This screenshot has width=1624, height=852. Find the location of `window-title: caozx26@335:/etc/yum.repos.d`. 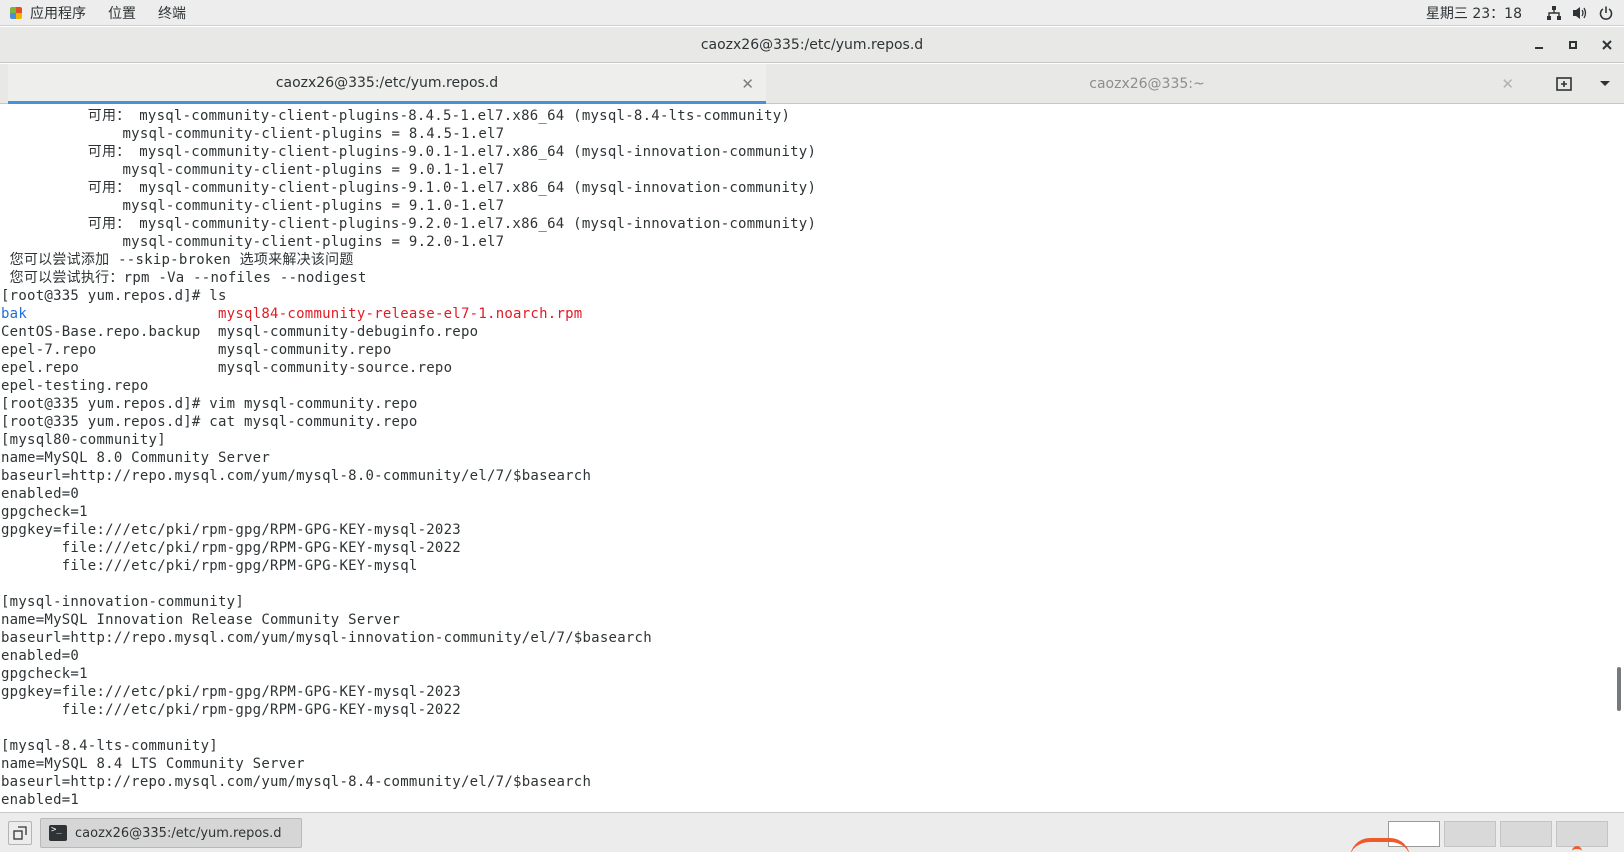

window-title: caozx26@335:/etc/yum.repos.d is located at coordinates (812, 44).